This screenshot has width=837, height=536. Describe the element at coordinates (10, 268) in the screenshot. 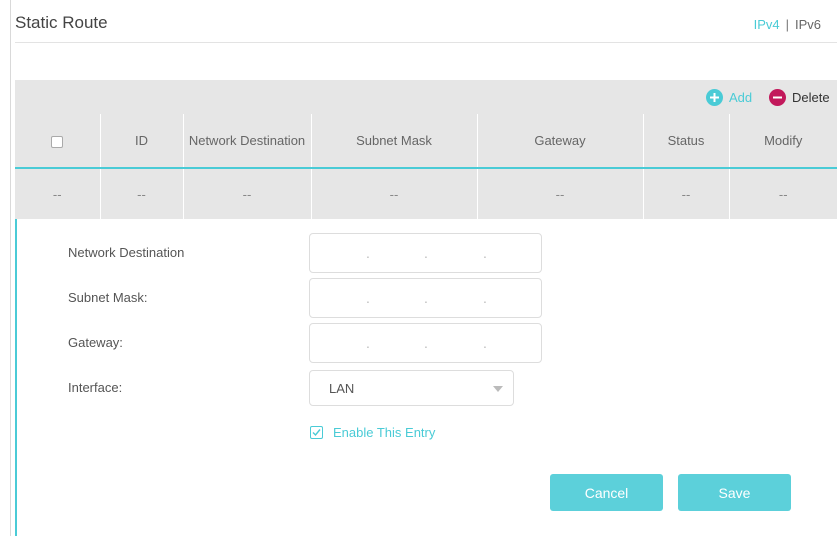

I see `left-border` at that location.